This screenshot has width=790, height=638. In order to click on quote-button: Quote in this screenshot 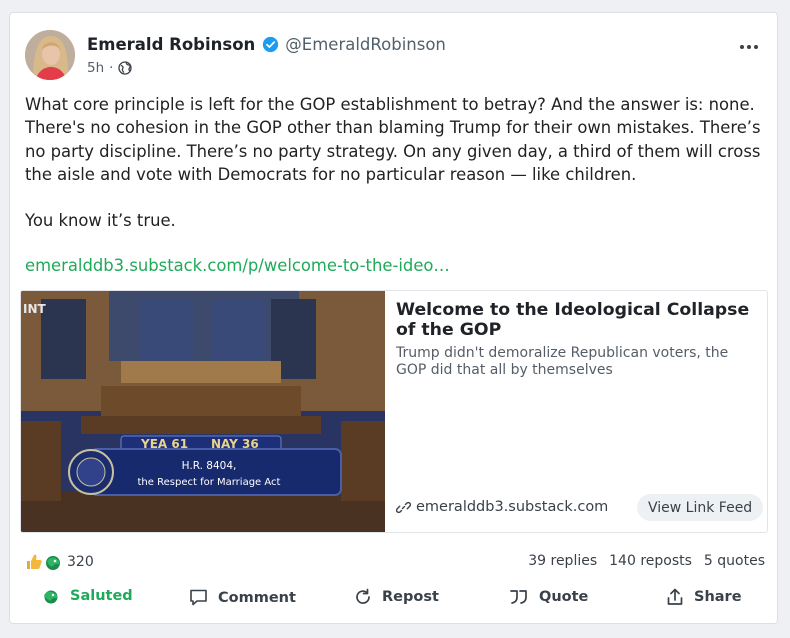, I will do `click(548, 597)`.